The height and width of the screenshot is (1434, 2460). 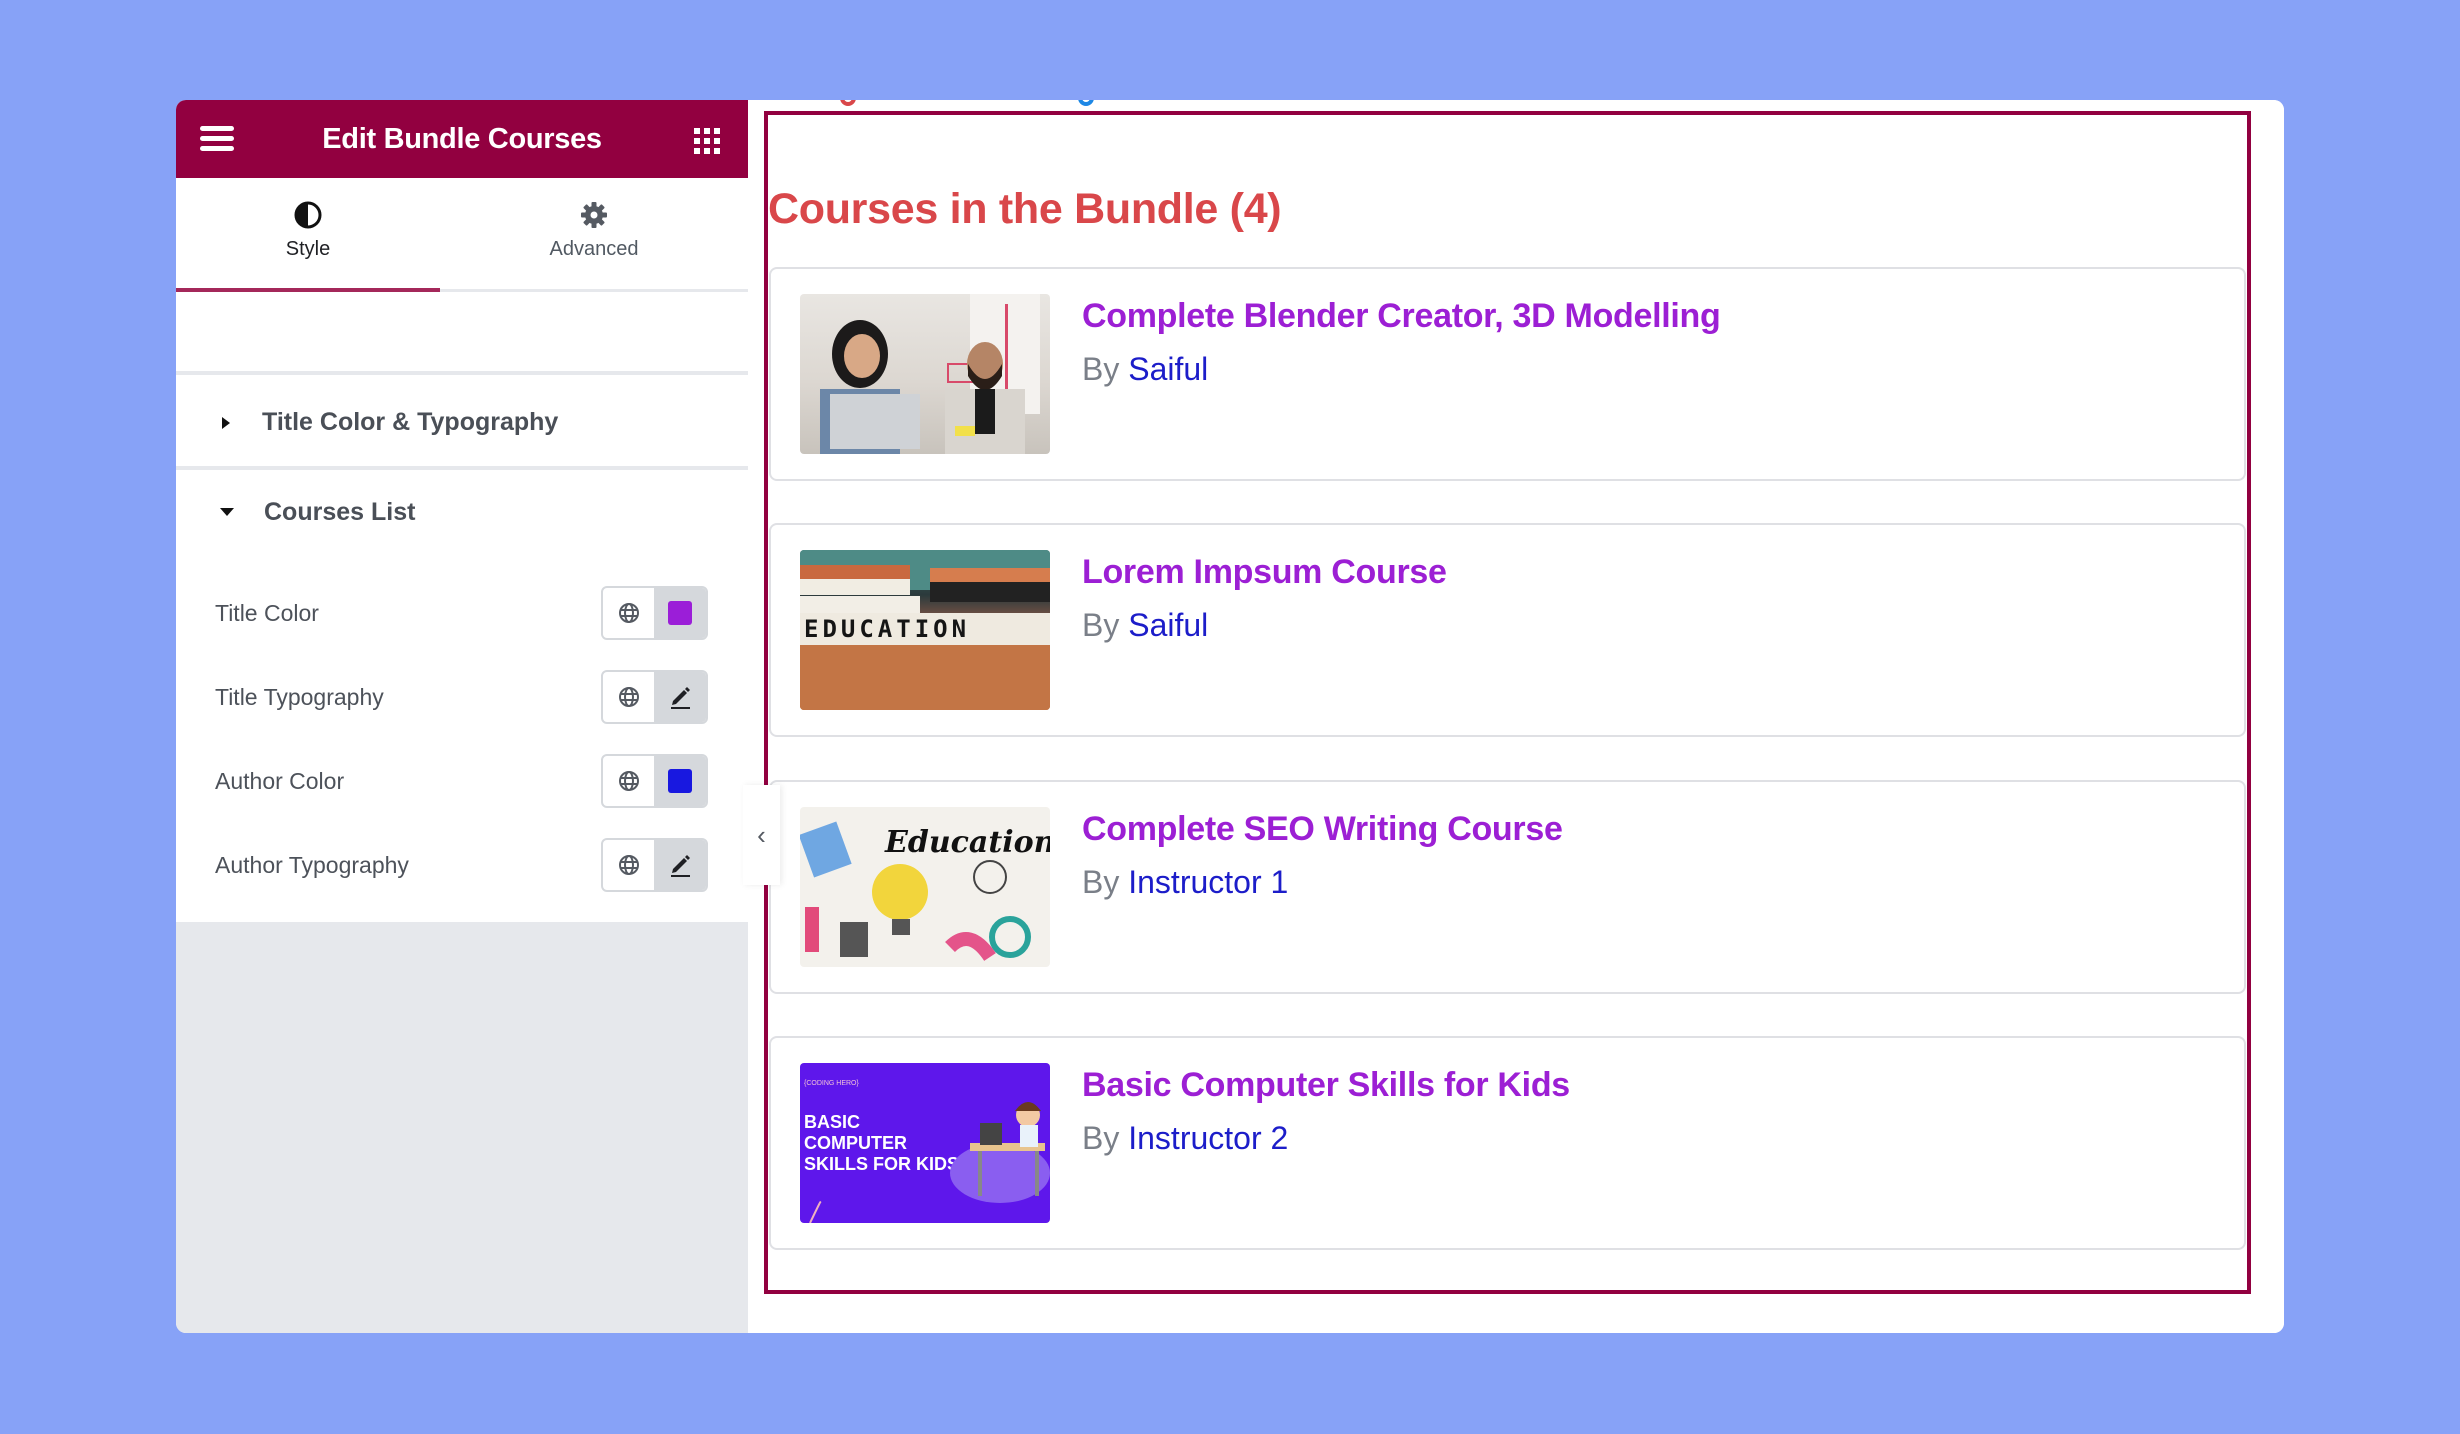 I want to click on panel-header: Edit Bundle Courses, so click(x=462, y=139).